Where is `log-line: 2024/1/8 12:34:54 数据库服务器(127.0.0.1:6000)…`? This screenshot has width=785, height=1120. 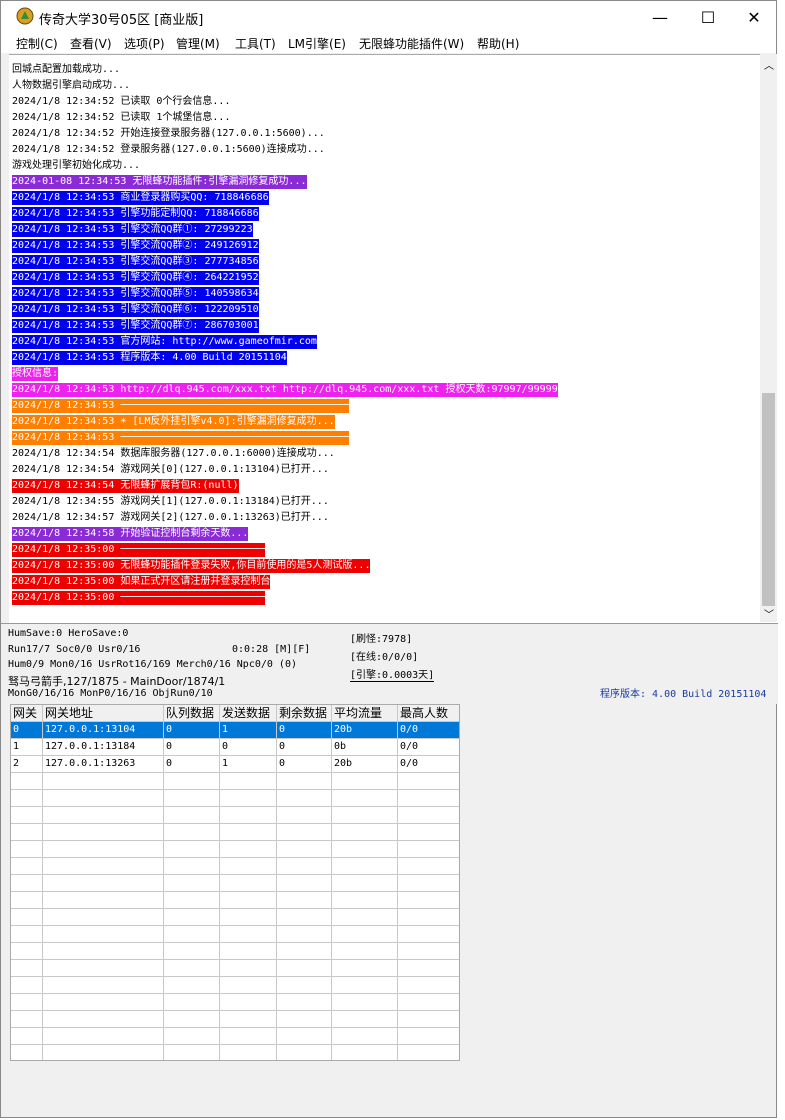 log-line: 2024/1/8 12:34:54 数据库服务器(127.0.0.1:6000)… is located at coordinates (173, 453).